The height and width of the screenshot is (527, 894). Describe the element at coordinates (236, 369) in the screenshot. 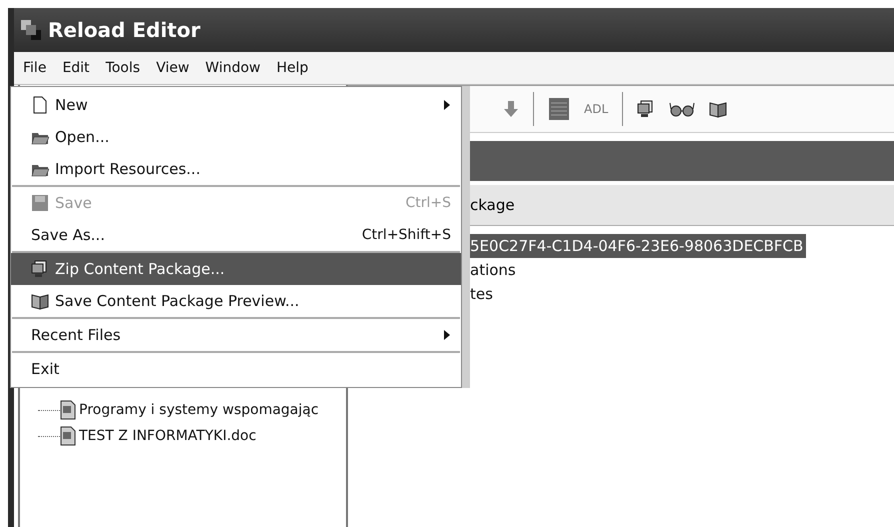

I see `menu-option: Exit` at that location.